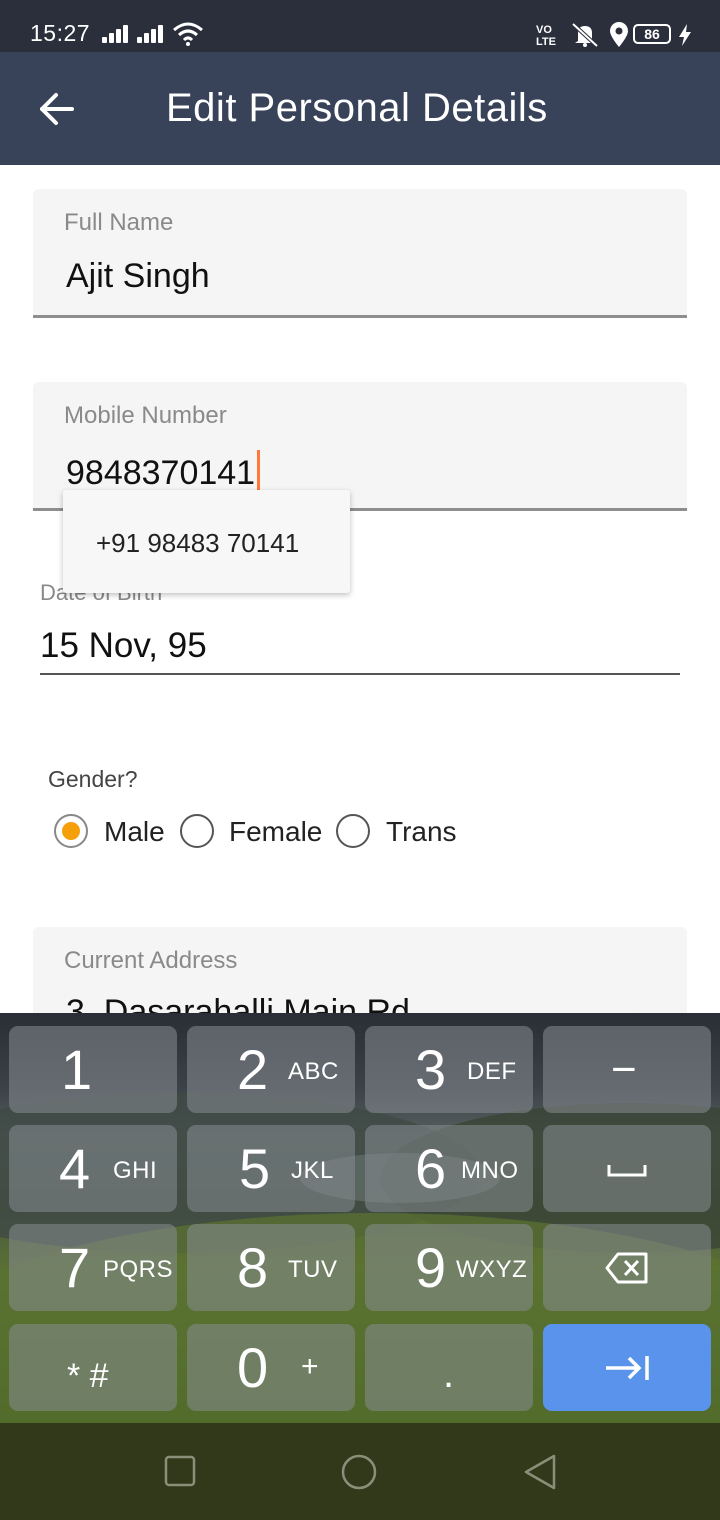  I want to click on key-3-letters: DEF, so click(492, 1071).